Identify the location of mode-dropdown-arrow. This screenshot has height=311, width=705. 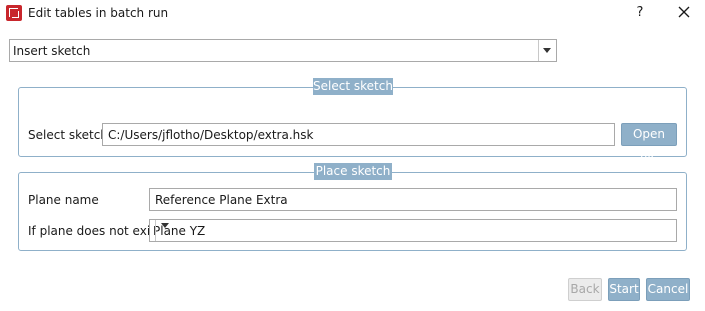
(547, 50).